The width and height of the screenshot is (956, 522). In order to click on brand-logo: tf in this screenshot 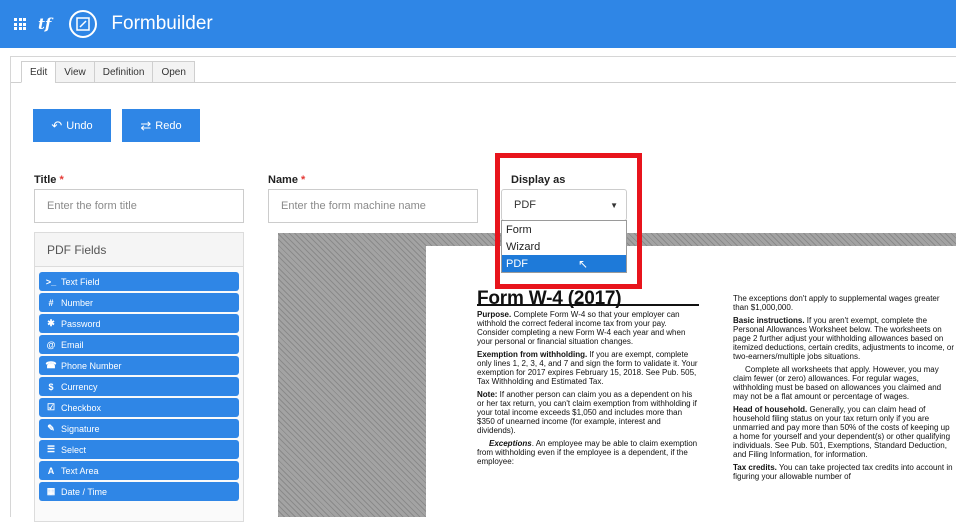, I will do `click(44, 24)`.